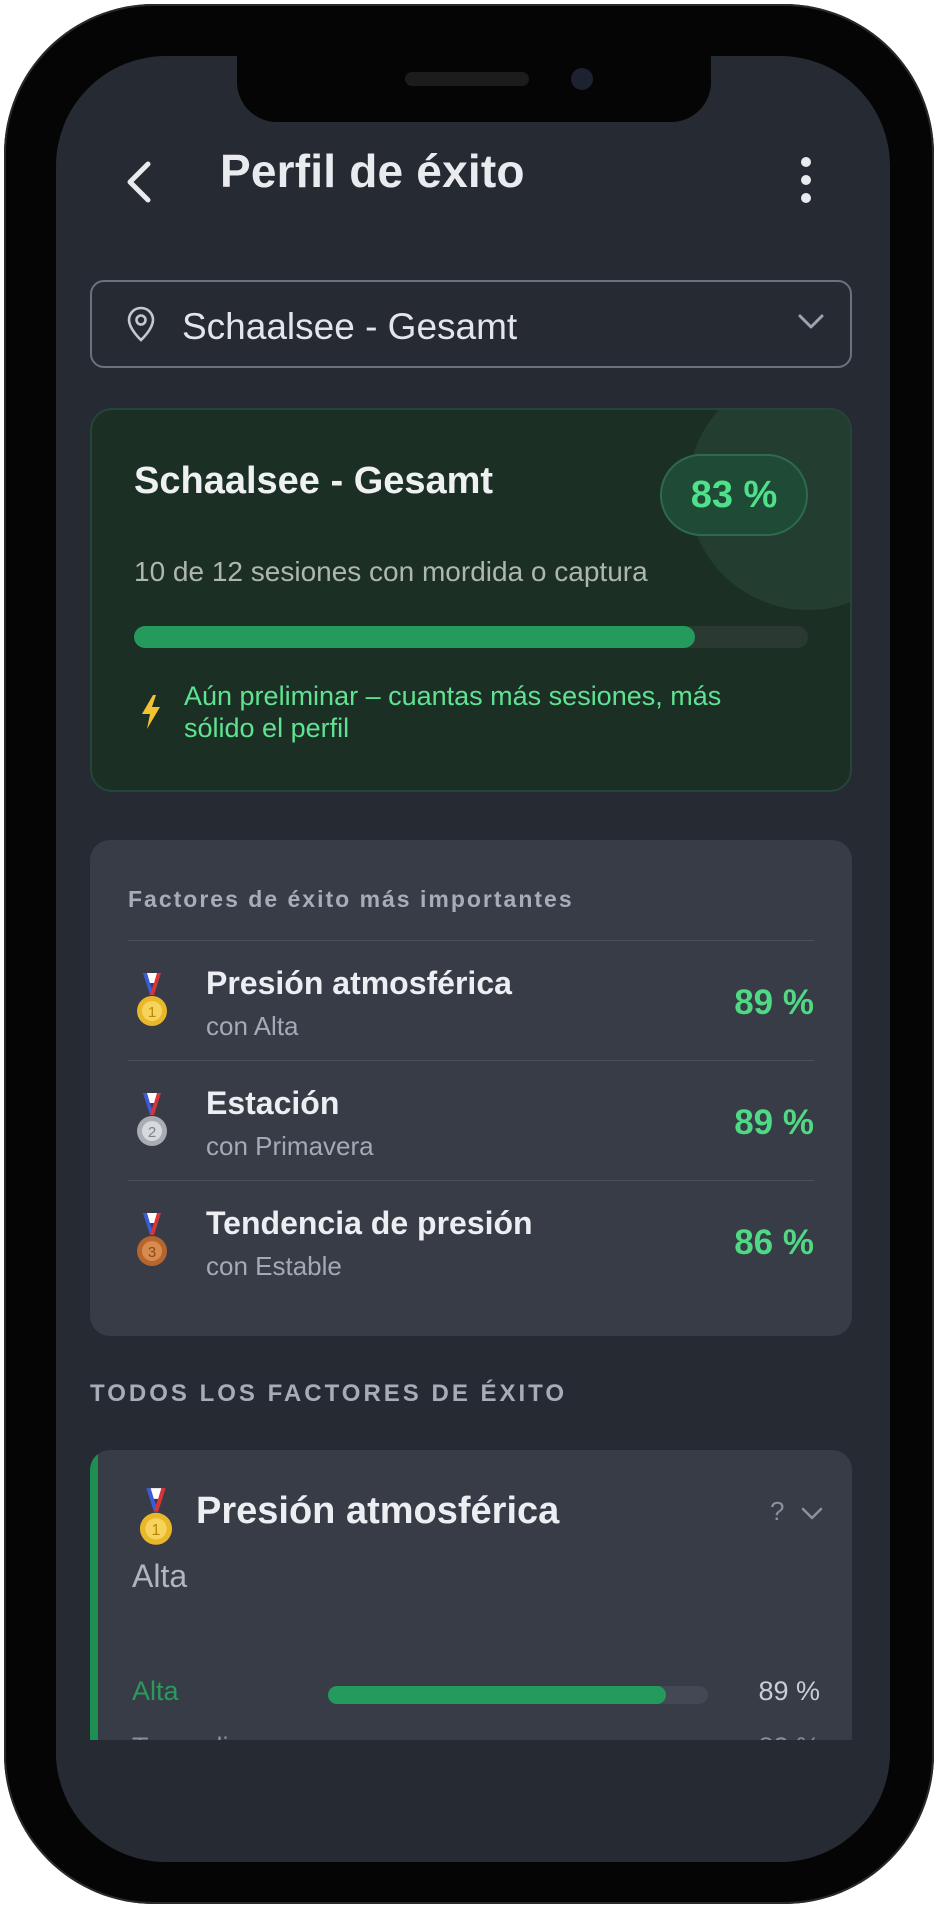  What do you see at coordinates (152, 1252) in the screenshot?
I see `svg-text: 3` at bounding box center [152, 1252].